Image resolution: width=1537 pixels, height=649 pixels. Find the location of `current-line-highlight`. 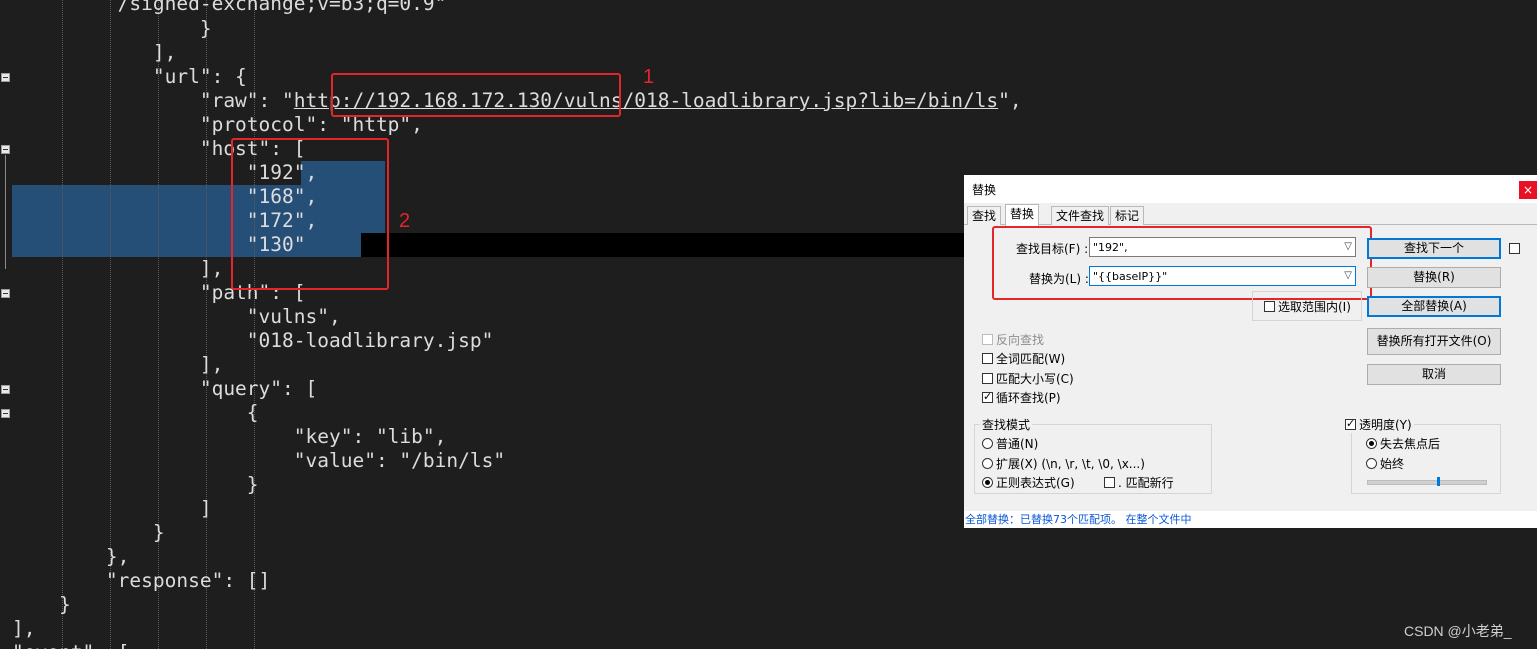

current-line-highlight is located at coordinates (662, 245).